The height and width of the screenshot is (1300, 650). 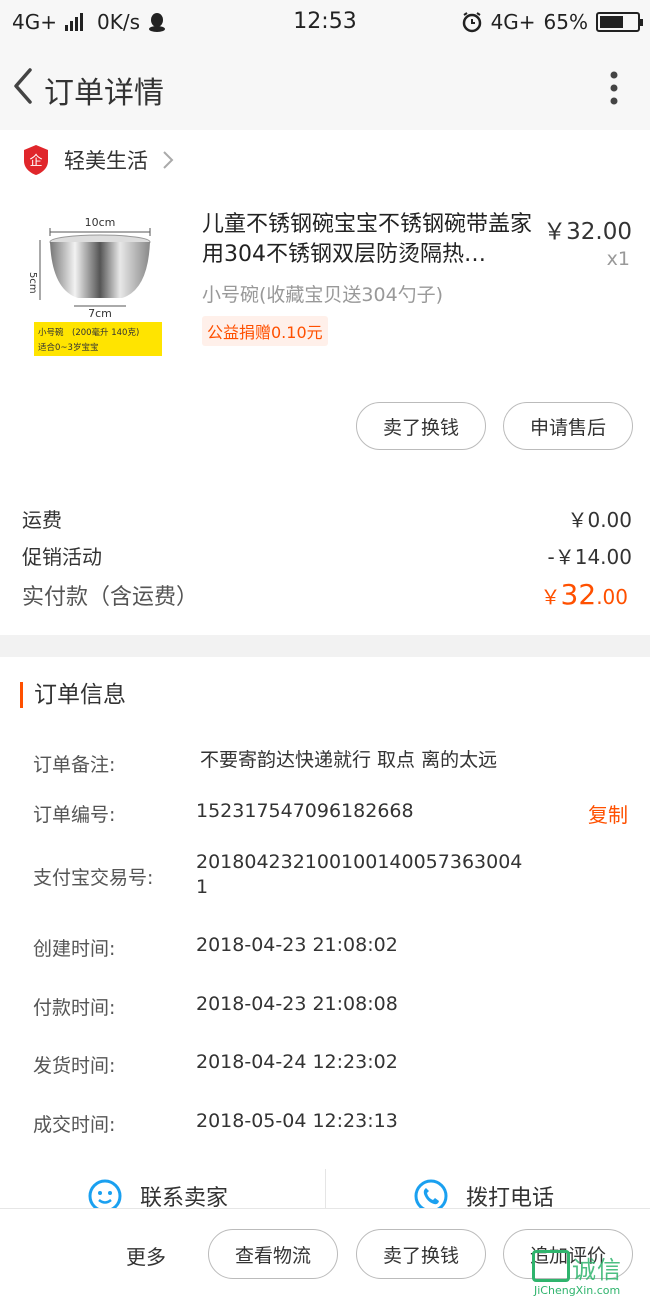 What do you see at coordinates (146, 1255) in the screenshot?
I see `more-button: 更多` at bounding box center [146, 1255].